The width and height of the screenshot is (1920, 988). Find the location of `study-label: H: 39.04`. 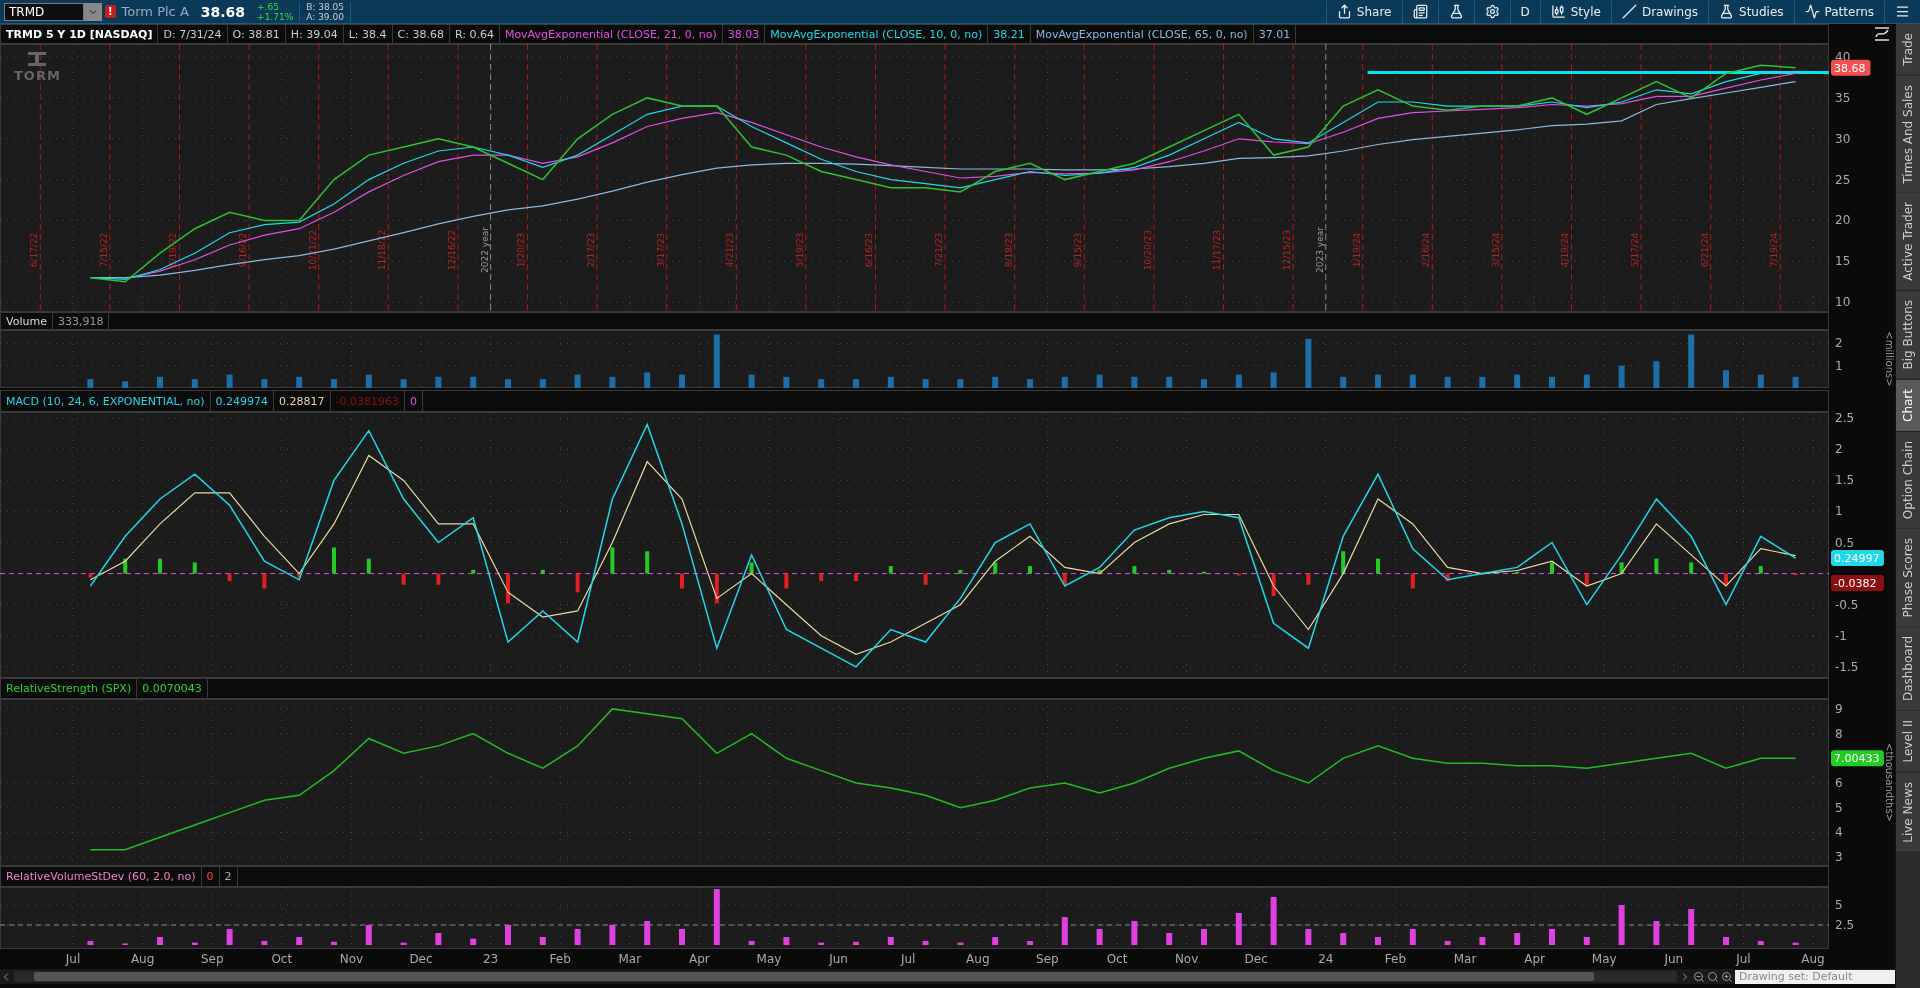

study-label: H: 39.04 is located at coordinates (314, 34).